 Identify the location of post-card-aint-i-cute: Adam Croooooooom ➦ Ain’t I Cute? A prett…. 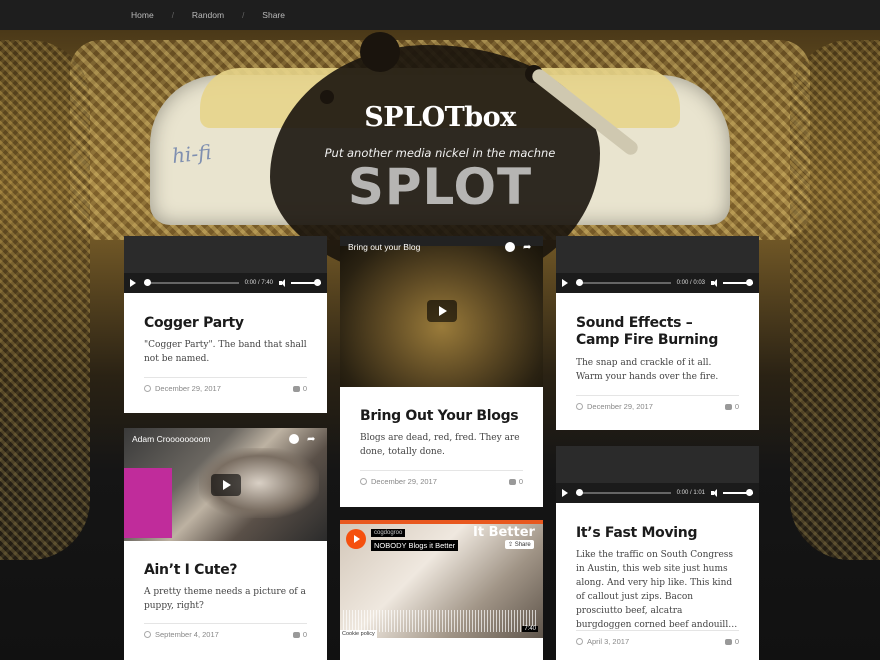
(225, 544).